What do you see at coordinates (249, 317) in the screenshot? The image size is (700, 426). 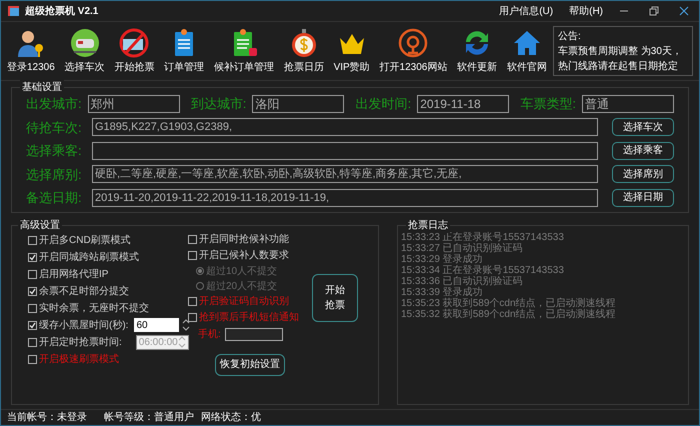 I see `option-label: 抢到票后手机短信通知` at bounding box center [249, 317].